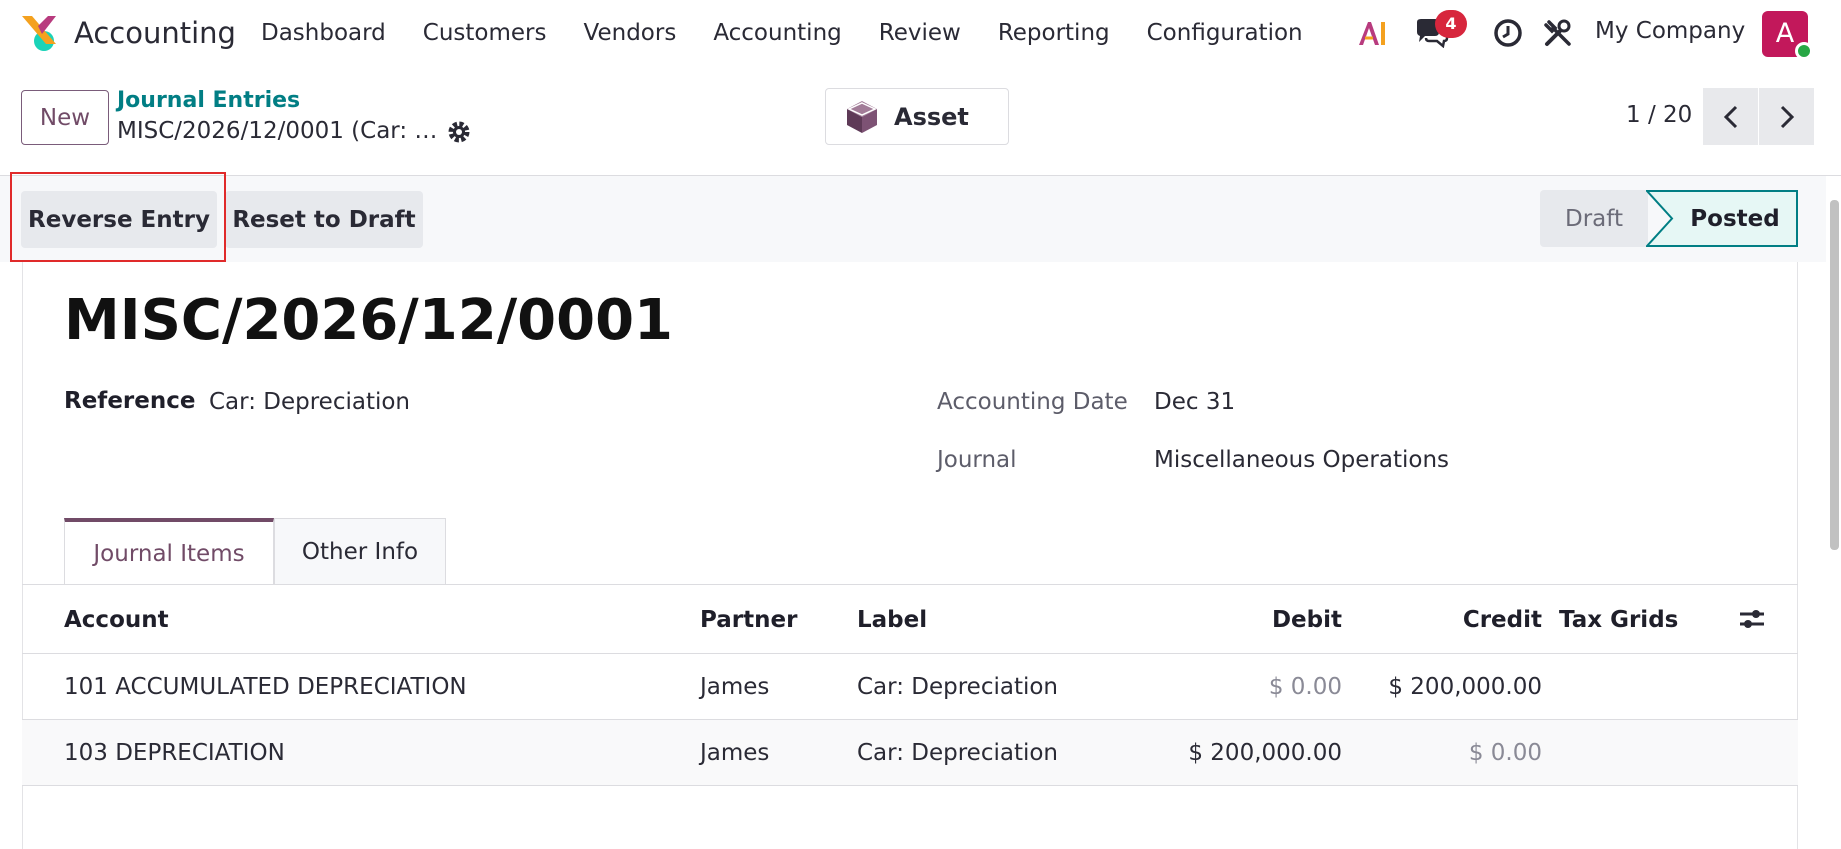  Describe the element at coordinates (1834, 375) in the screenshot. I see `scrollbar-thumb` at that location.